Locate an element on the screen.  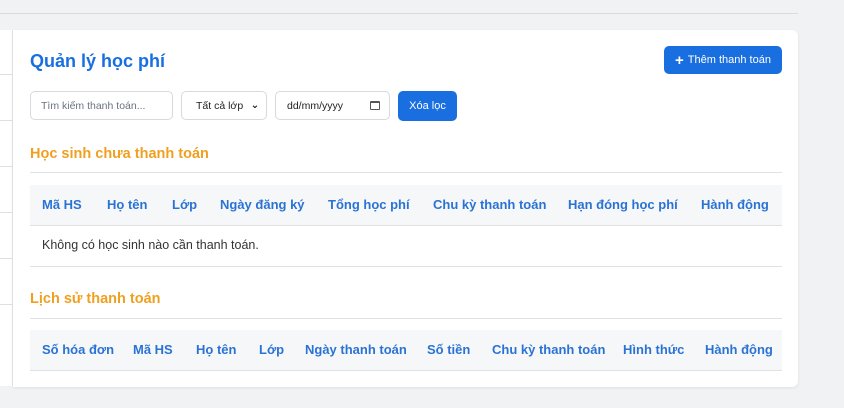
chevron-down-icon: ⌄ is located at coordinates (255, 105).